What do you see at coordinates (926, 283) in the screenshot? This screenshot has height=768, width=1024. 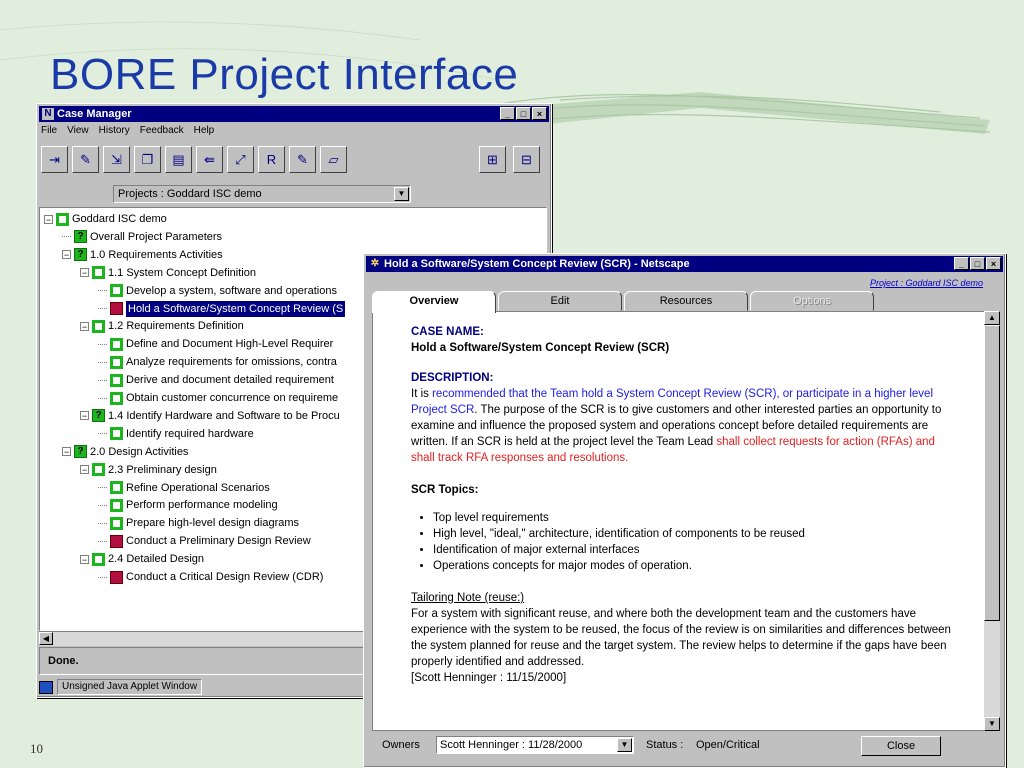 I see `project-link: Project : Goddard ISC demo` at bounding box center [926, 283].